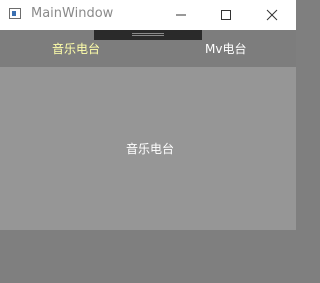  I want to click on content-title: 音乐电台, so click(149, 149).